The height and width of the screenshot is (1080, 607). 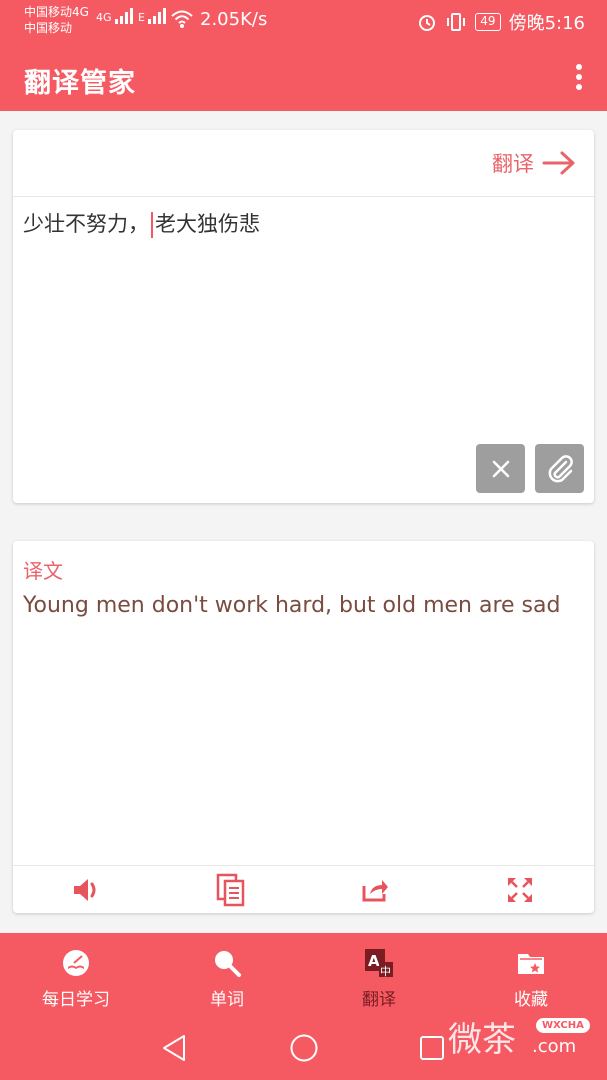 I want to click on nav-item-daily-study: 每日学习, so click(x=76, y=978).